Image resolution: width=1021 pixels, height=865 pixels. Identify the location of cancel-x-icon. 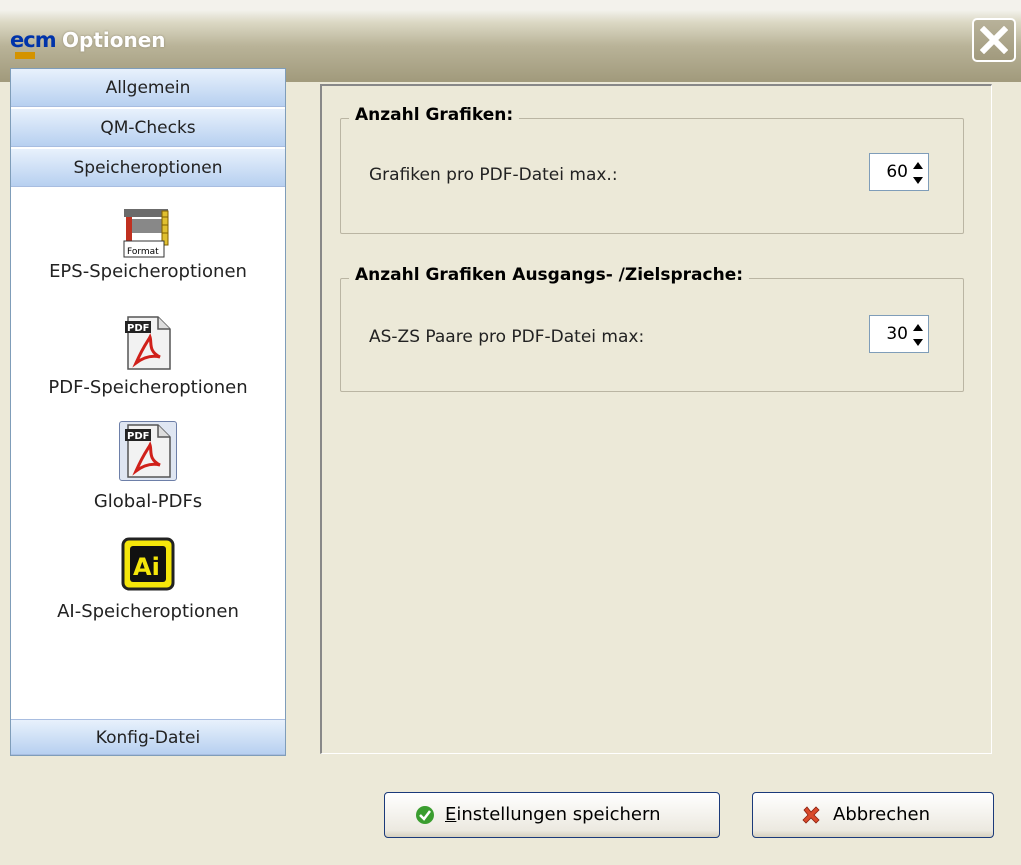
(811, 815).